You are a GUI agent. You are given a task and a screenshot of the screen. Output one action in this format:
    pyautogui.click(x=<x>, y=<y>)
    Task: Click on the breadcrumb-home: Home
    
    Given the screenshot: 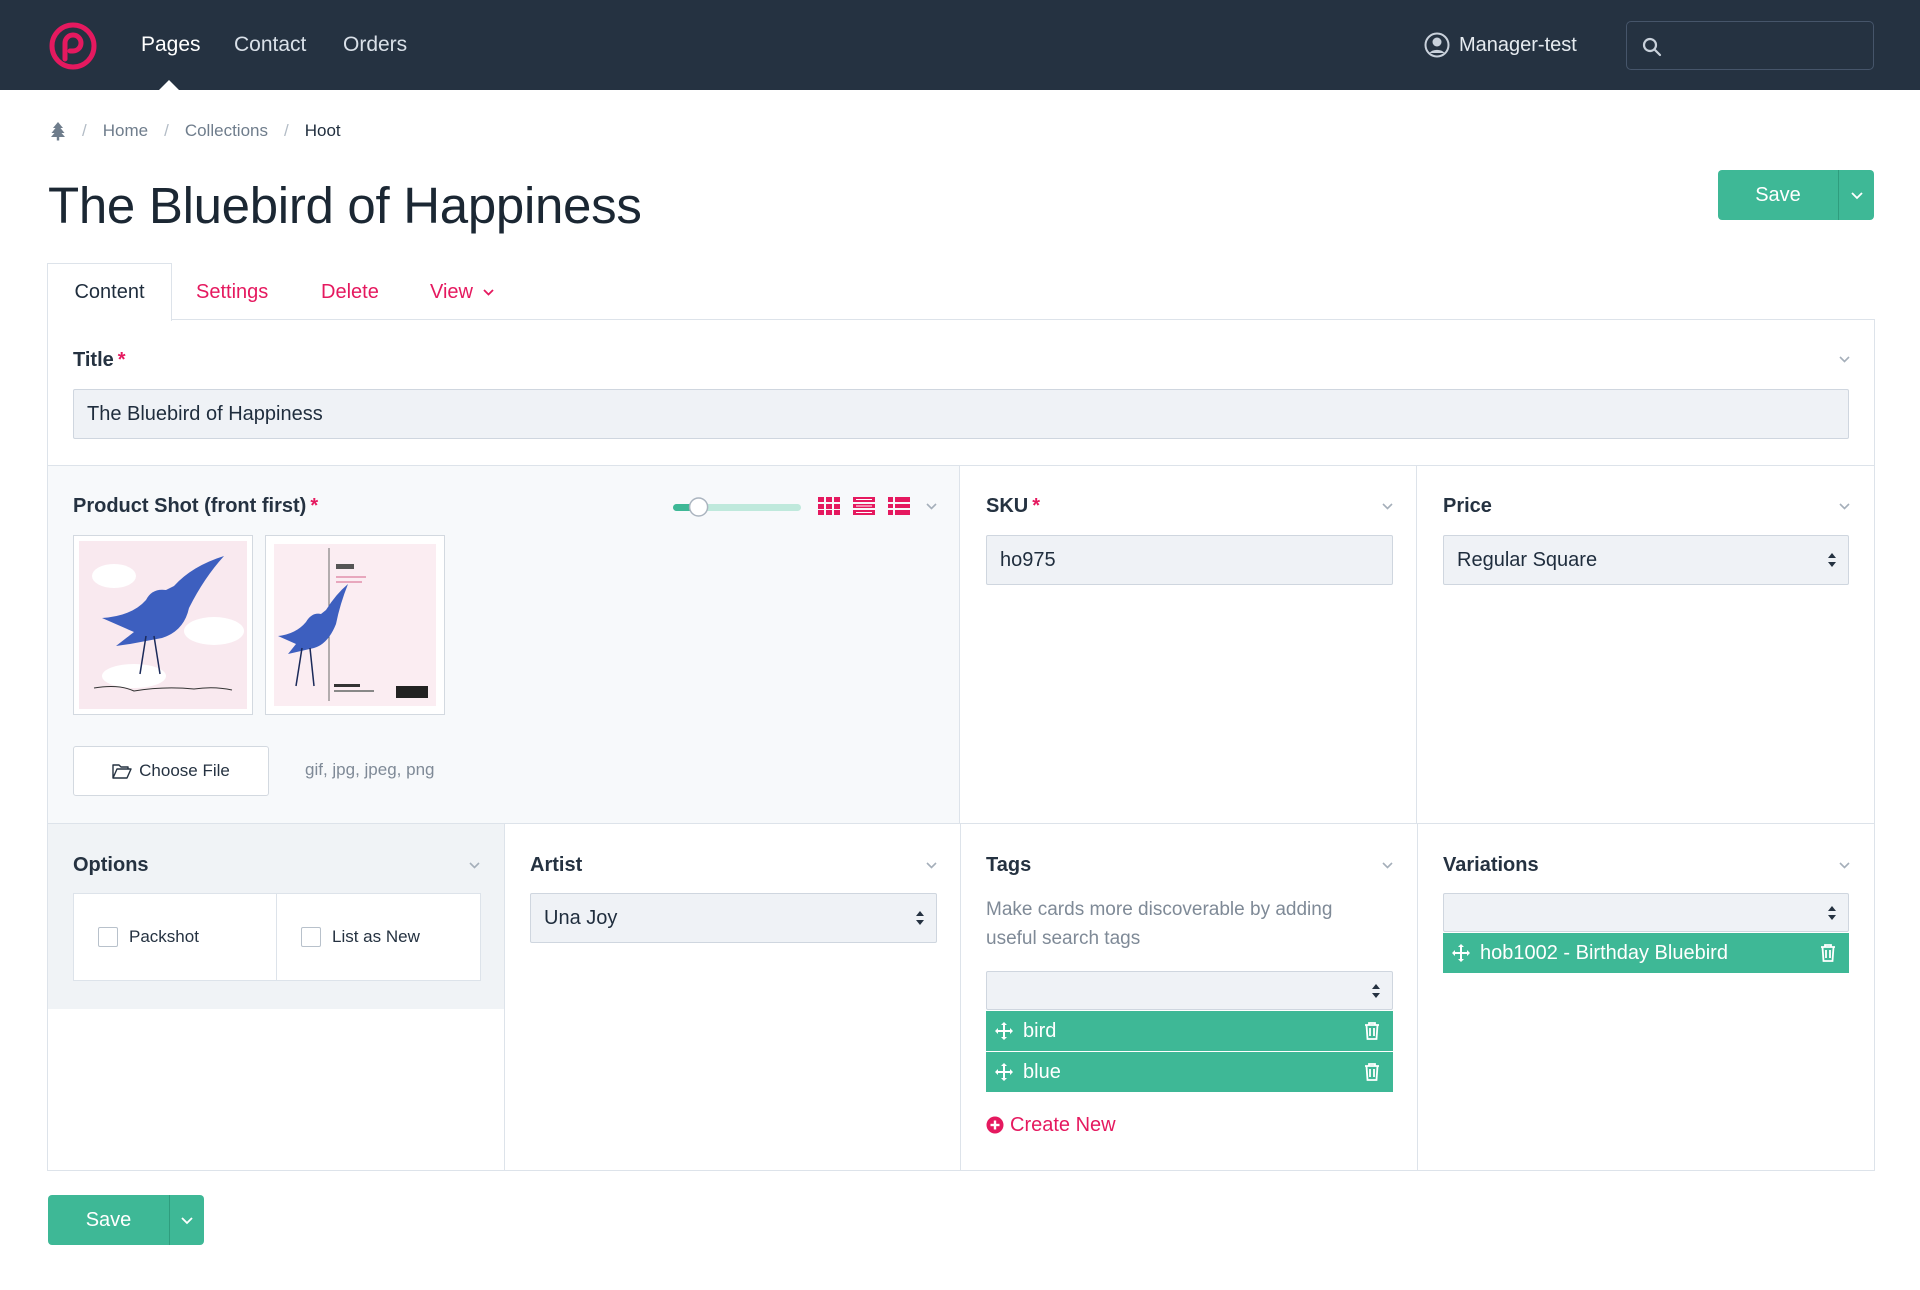 What is the action you would take?
    pyautogui.click(x=125, y=131)
    